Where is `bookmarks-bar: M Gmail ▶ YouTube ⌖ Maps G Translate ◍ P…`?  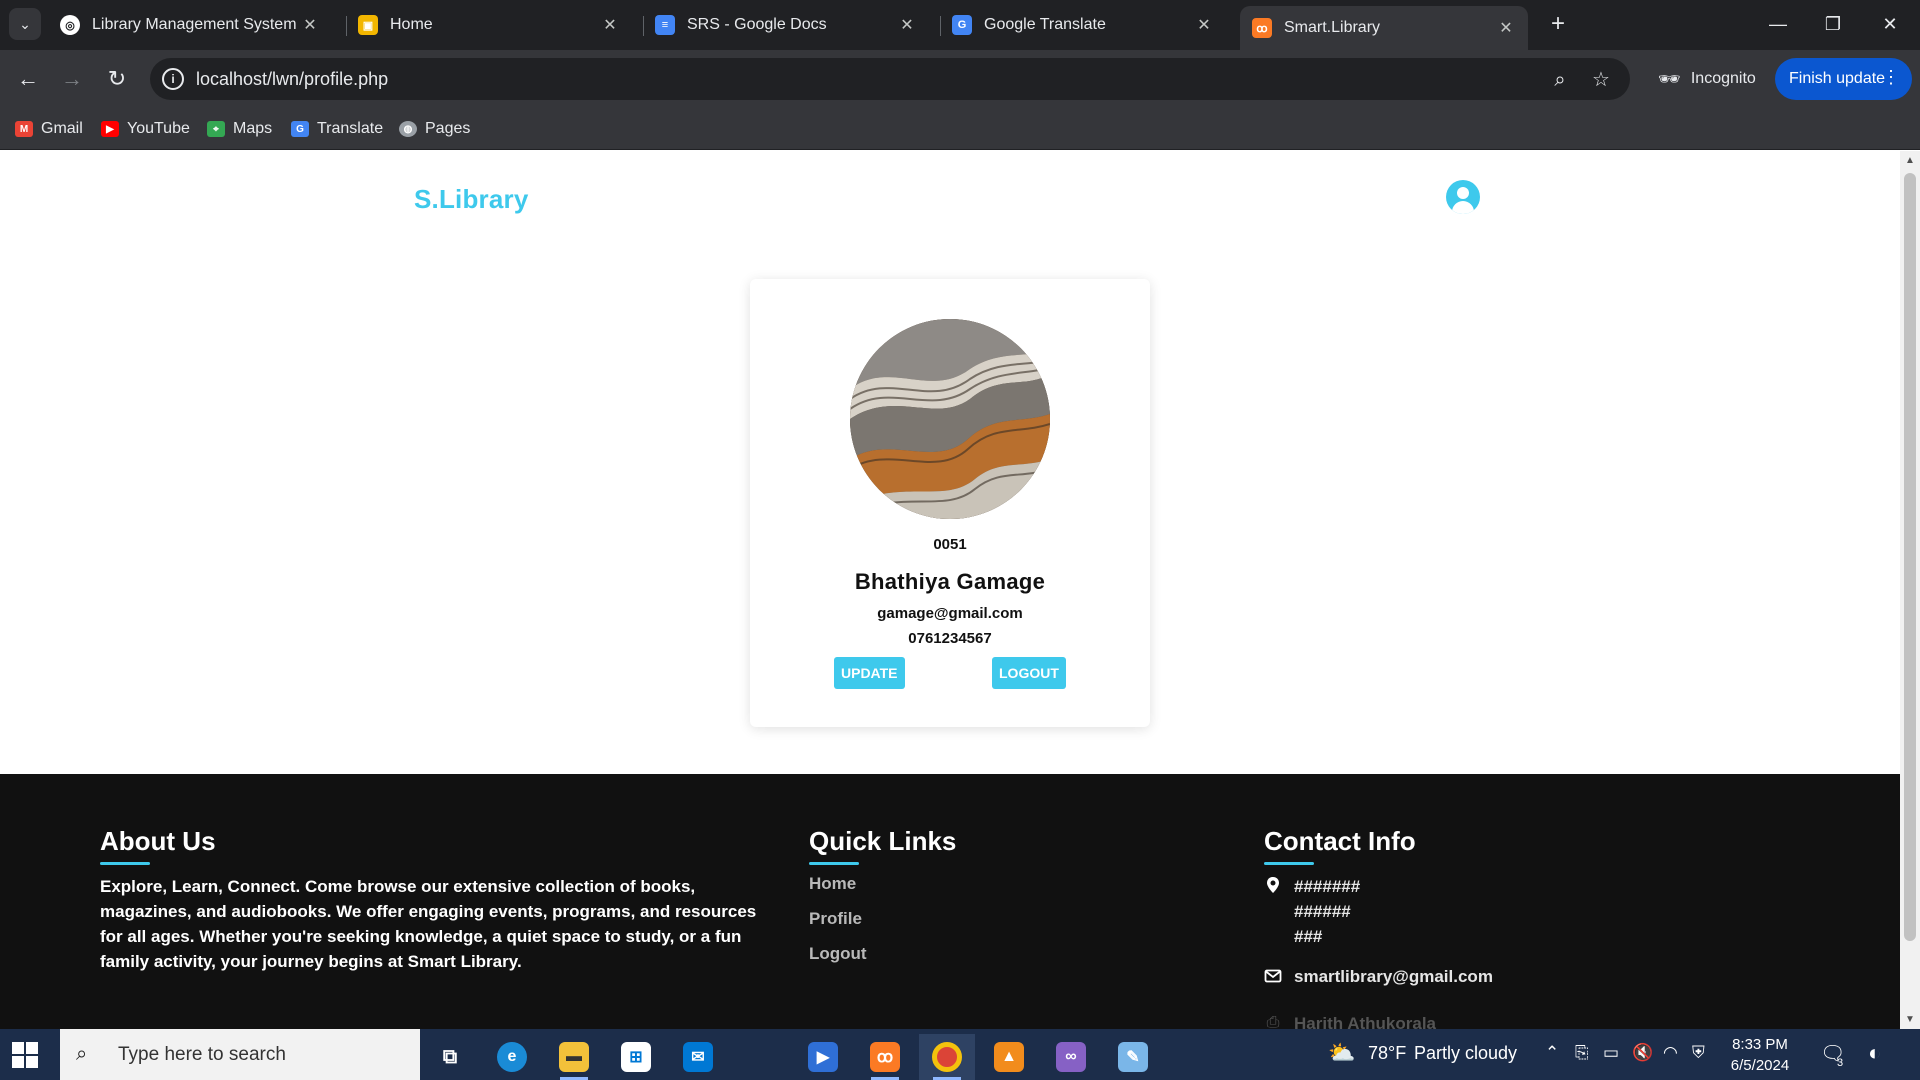
bookmarks-bar: M Gmail ▶ YouTube ⌖ Maps G Translate ◍ P… is located at coordinates (960, 129).